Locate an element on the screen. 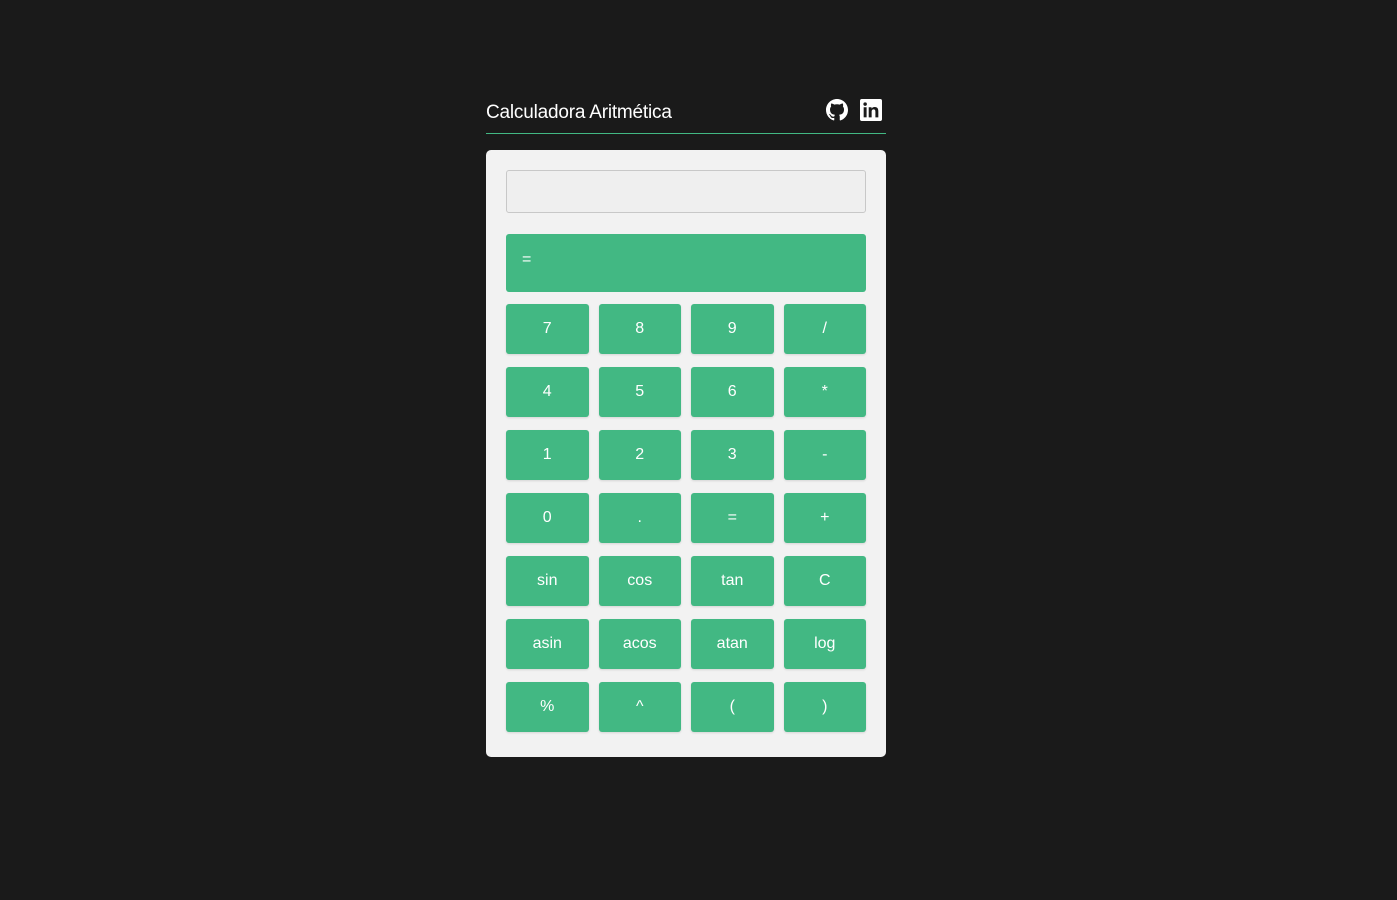 The height and width of the screenshot is (900, 1397). key-tan: tan is located at coordinates (732, 581).